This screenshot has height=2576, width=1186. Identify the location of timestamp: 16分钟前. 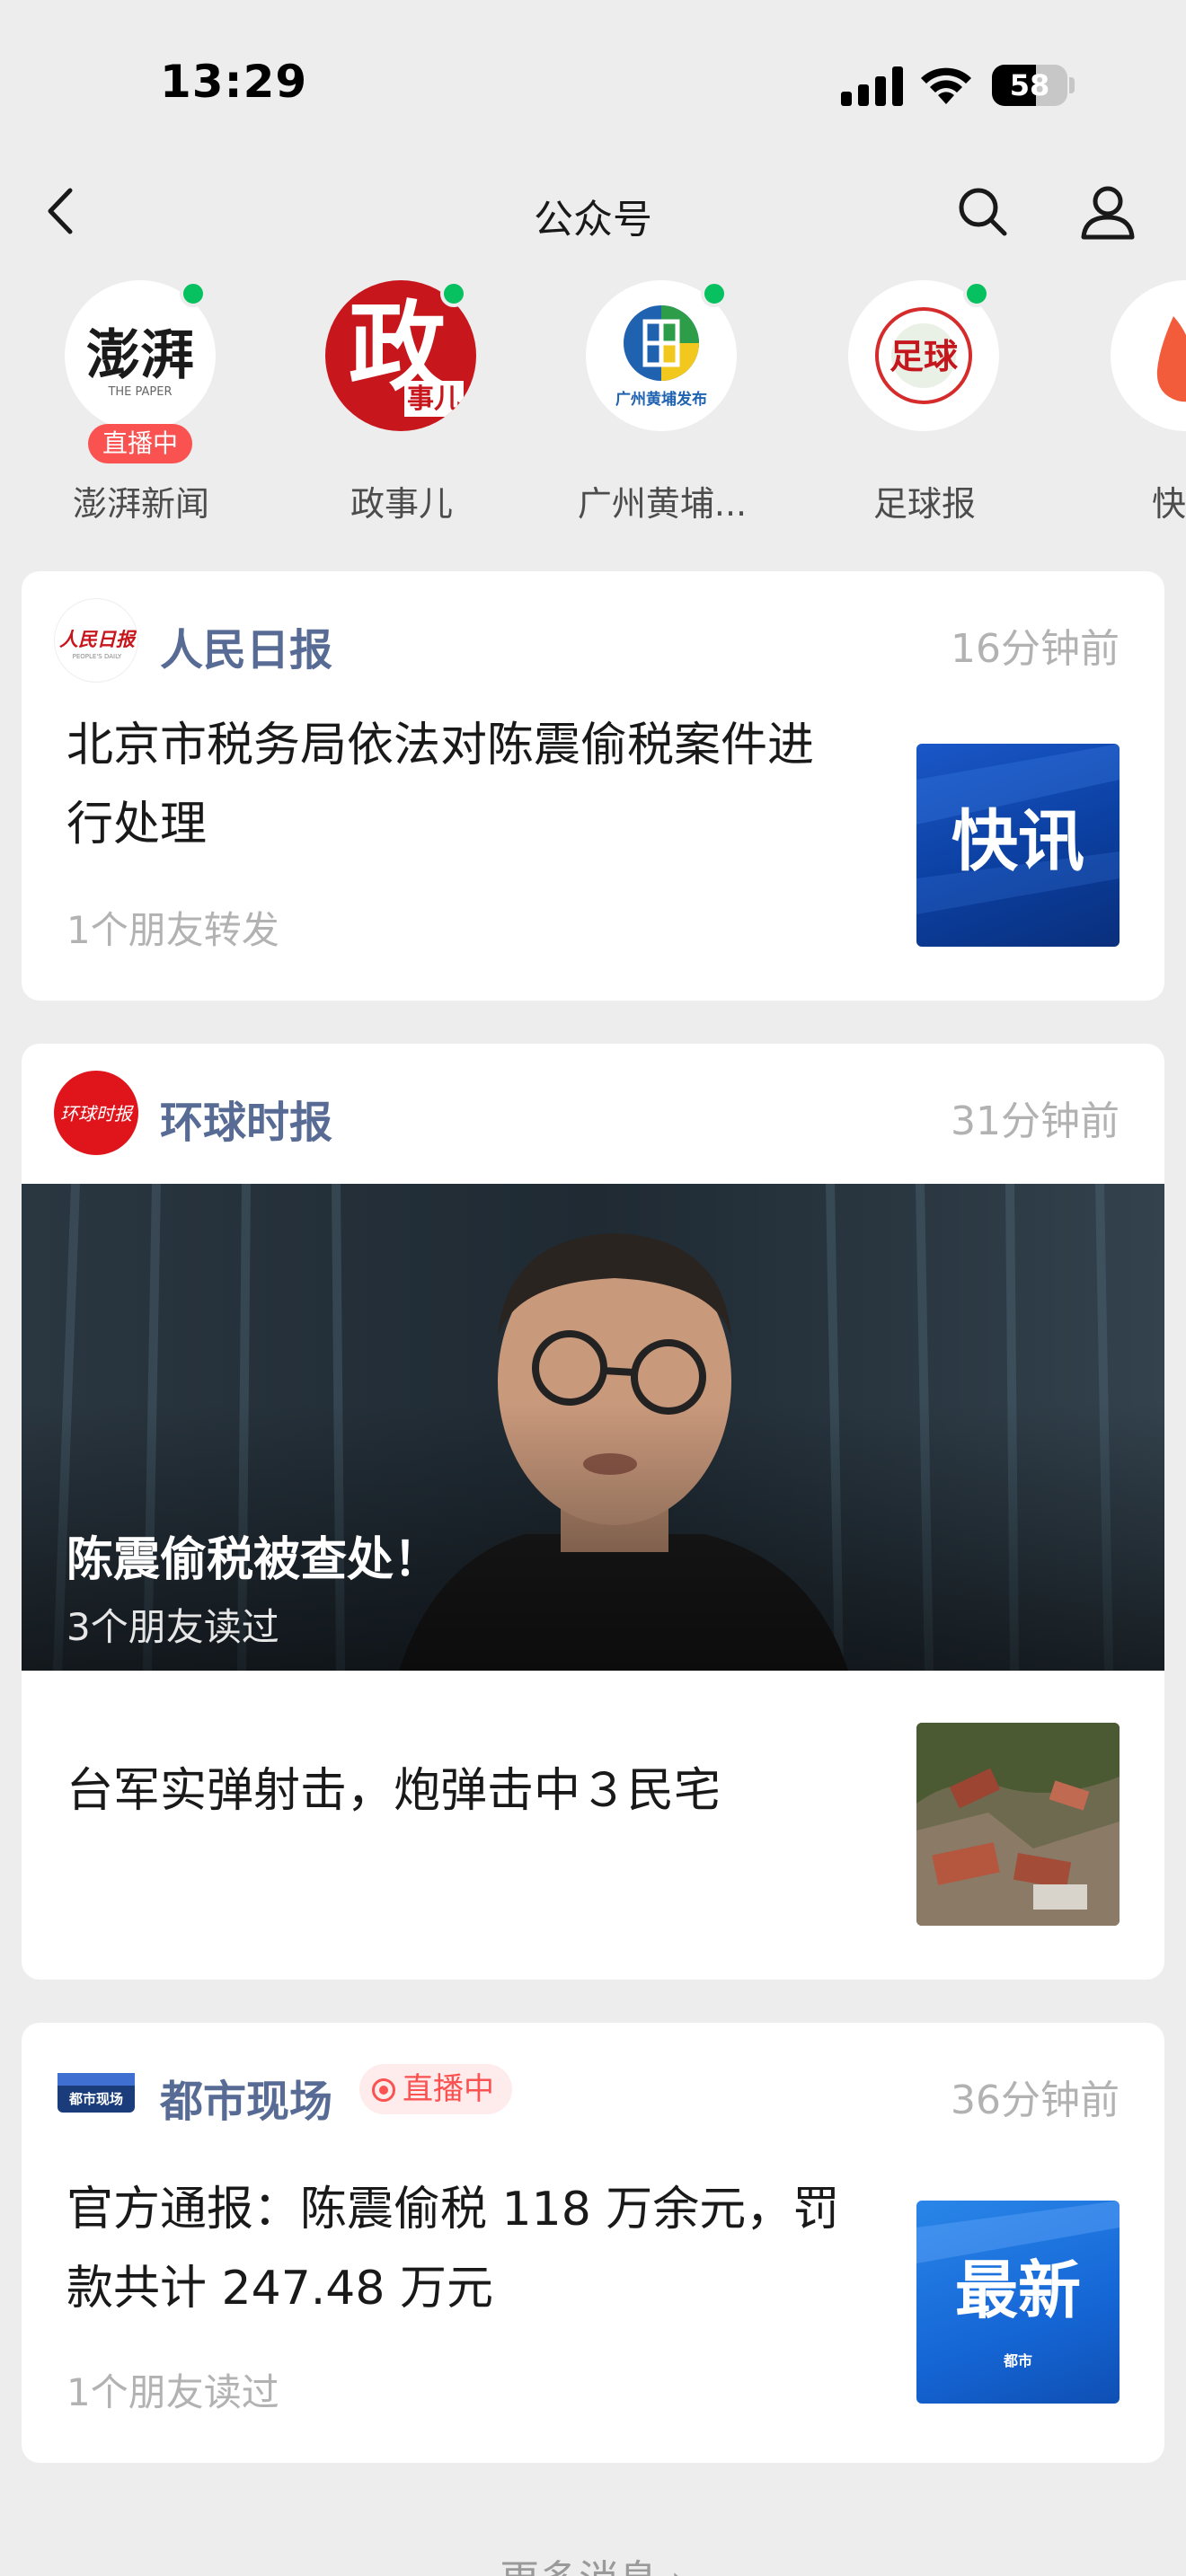
(1035, 649).